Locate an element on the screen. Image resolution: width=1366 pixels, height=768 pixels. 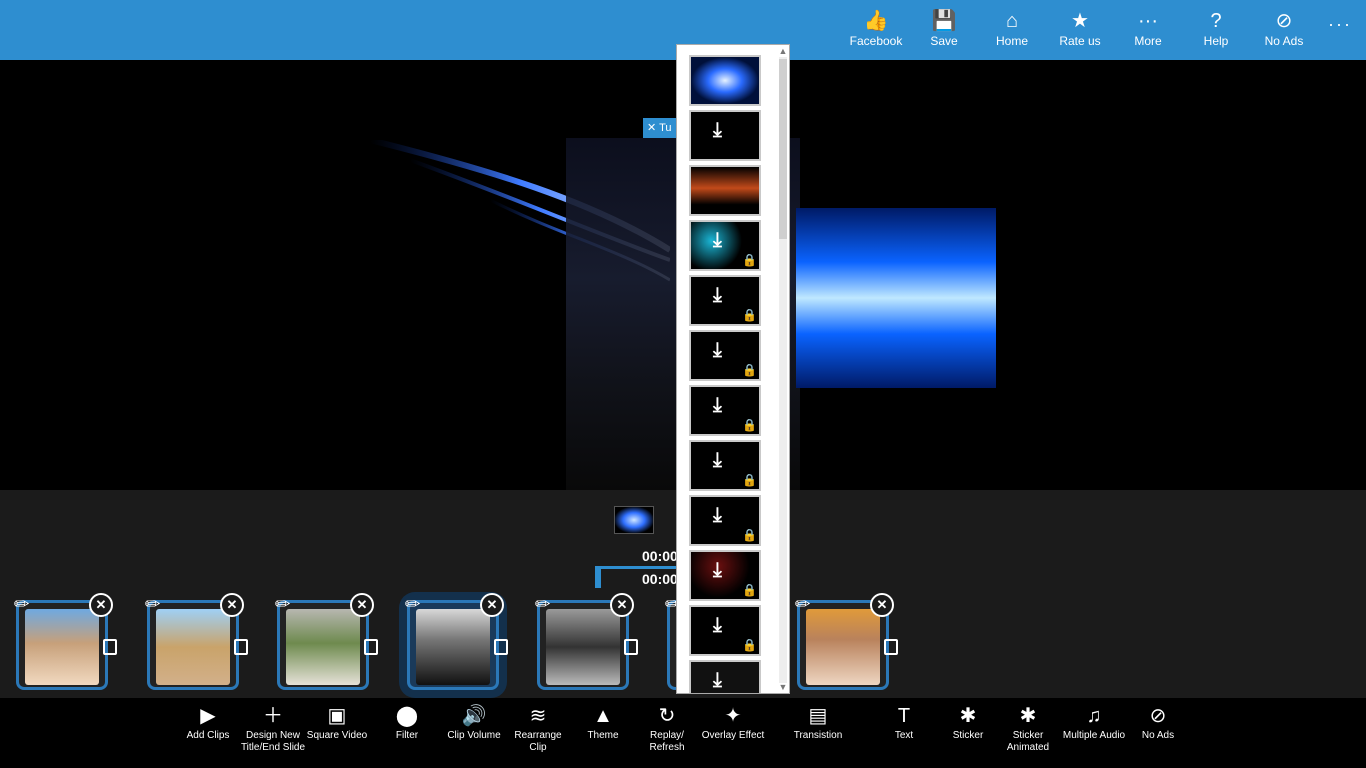
overlay-dust: ⤓ is located at coordinates (725, 676).